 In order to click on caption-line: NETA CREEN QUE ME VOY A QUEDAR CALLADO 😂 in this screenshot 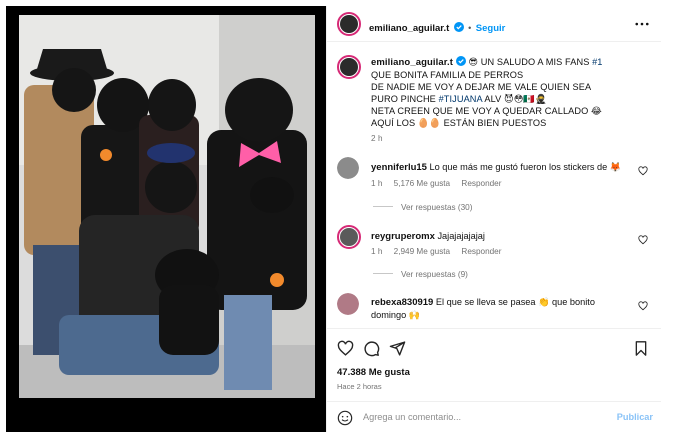, I will do `click(486, 111)`.